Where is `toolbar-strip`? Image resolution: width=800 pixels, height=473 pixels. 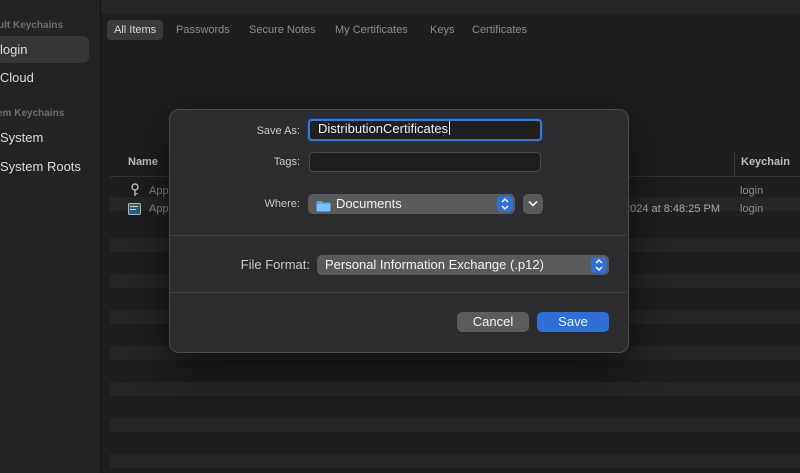 toolbar-strip is located at coordinates (450, 7).